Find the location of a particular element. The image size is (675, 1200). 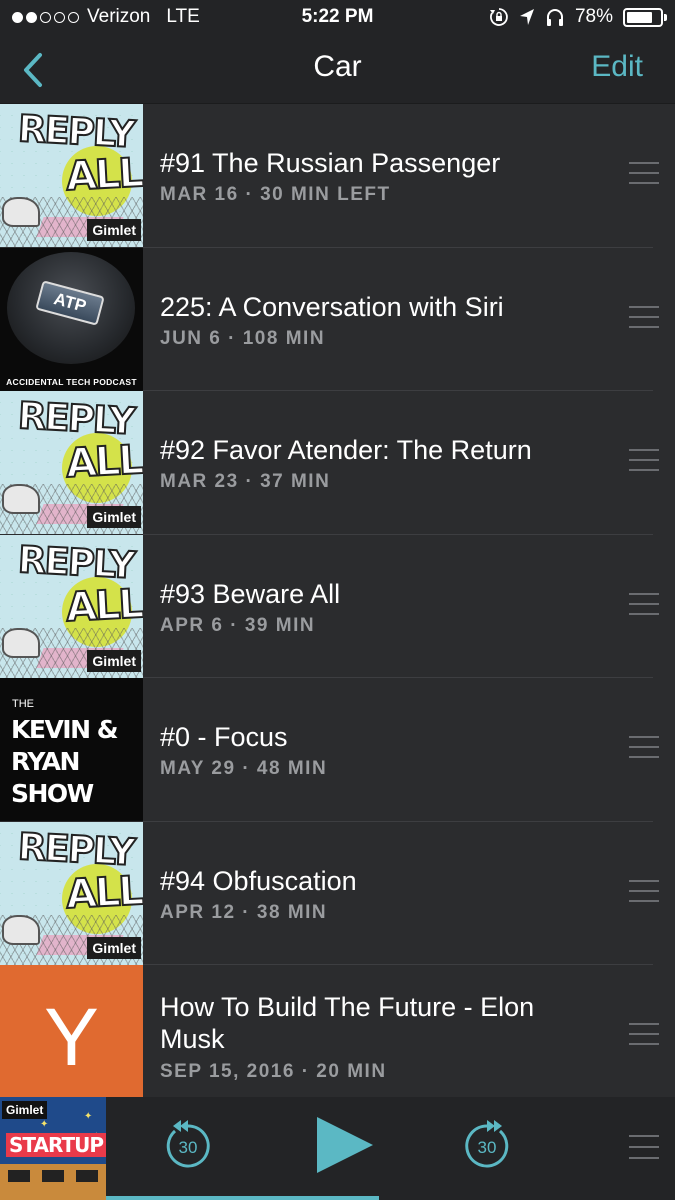

podcast-artwork: ATP ACCIDENTAL TECH PODCAST is located at coordinates (71, 319).